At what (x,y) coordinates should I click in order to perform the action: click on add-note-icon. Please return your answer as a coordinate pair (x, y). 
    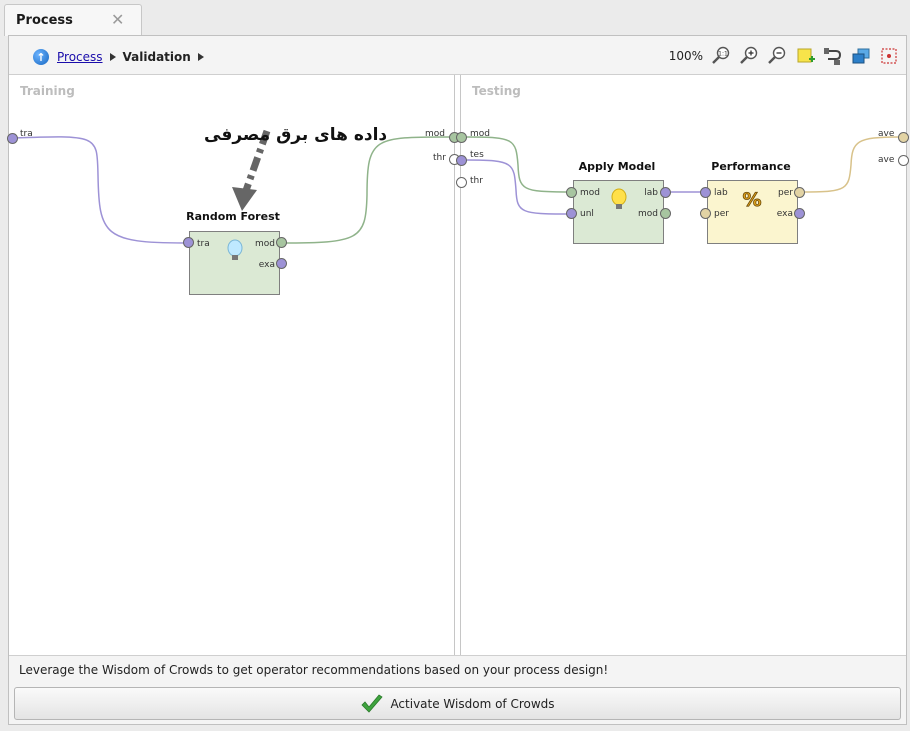
    Looking at the image, I should click on (805, 56).